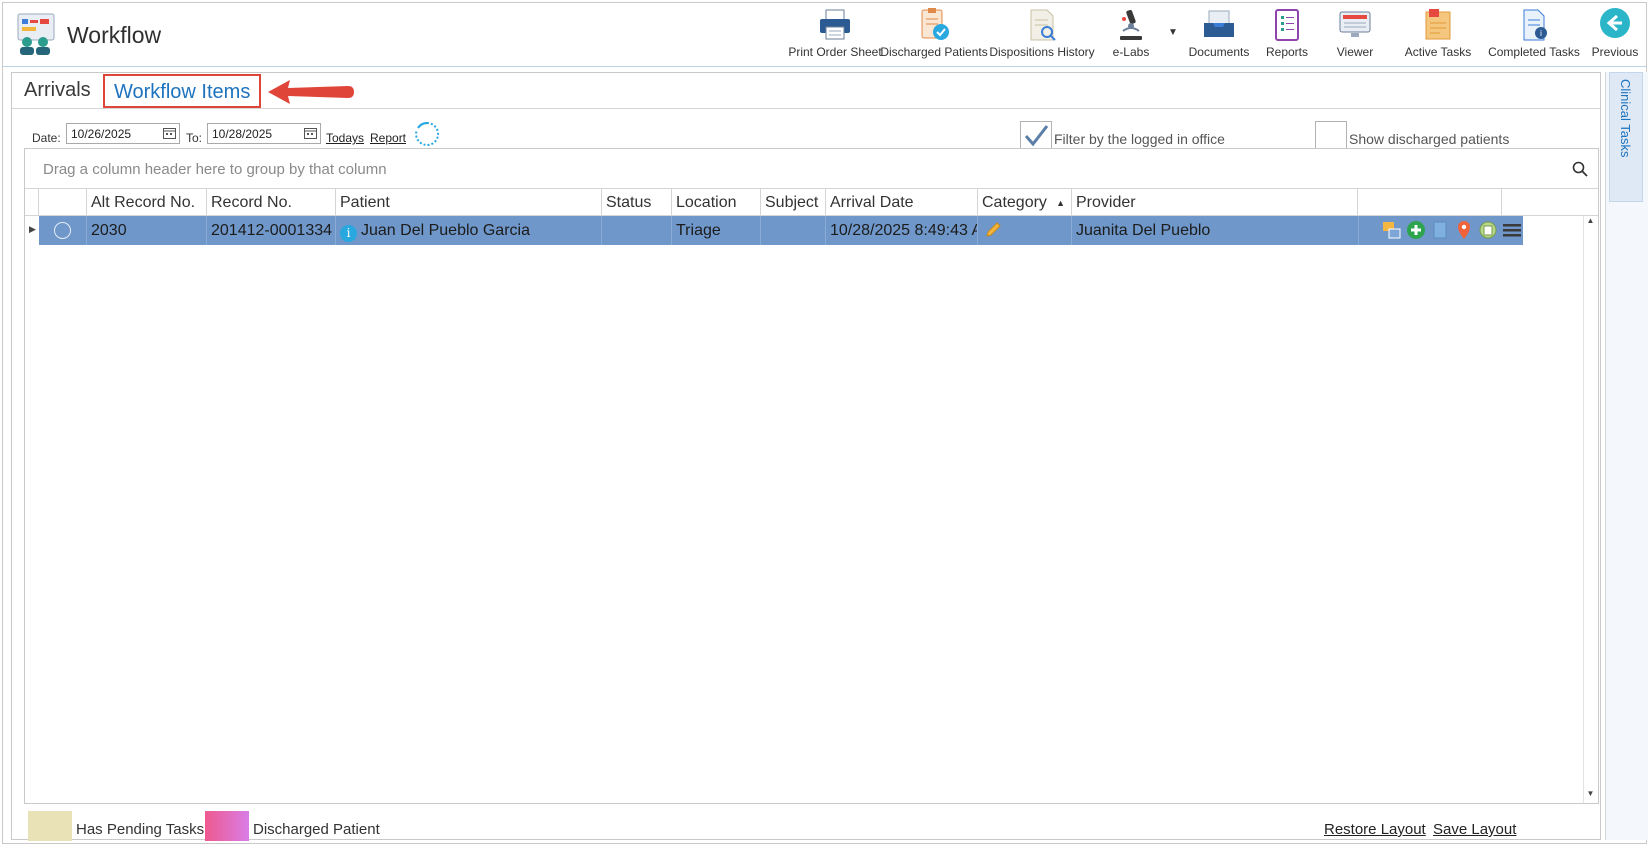  What do you see at coordinates (1355, 35) in the screenshot?
I see `viewer-button: Viewer` at bounding box center [1355, 35].